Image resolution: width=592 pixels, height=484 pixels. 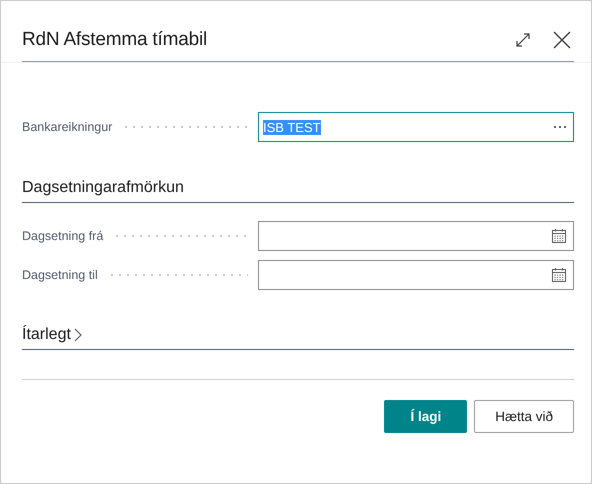 I want to click on cancel-button: Hætta við, so click(x=524, y=416).